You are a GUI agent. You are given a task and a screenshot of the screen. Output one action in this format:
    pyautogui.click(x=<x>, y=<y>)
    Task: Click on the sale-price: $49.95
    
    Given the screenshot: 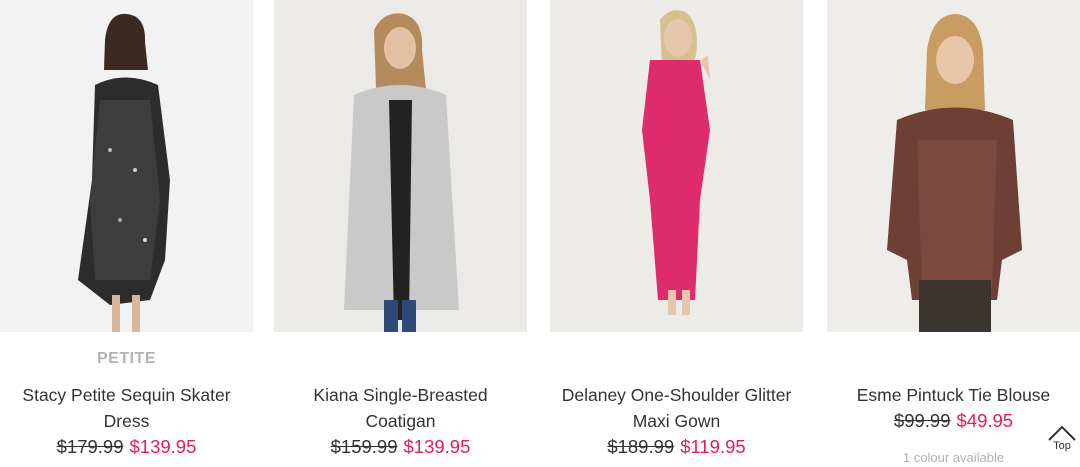 What is the action you would take?
    pyautogui.click(x=985, y=420)
    